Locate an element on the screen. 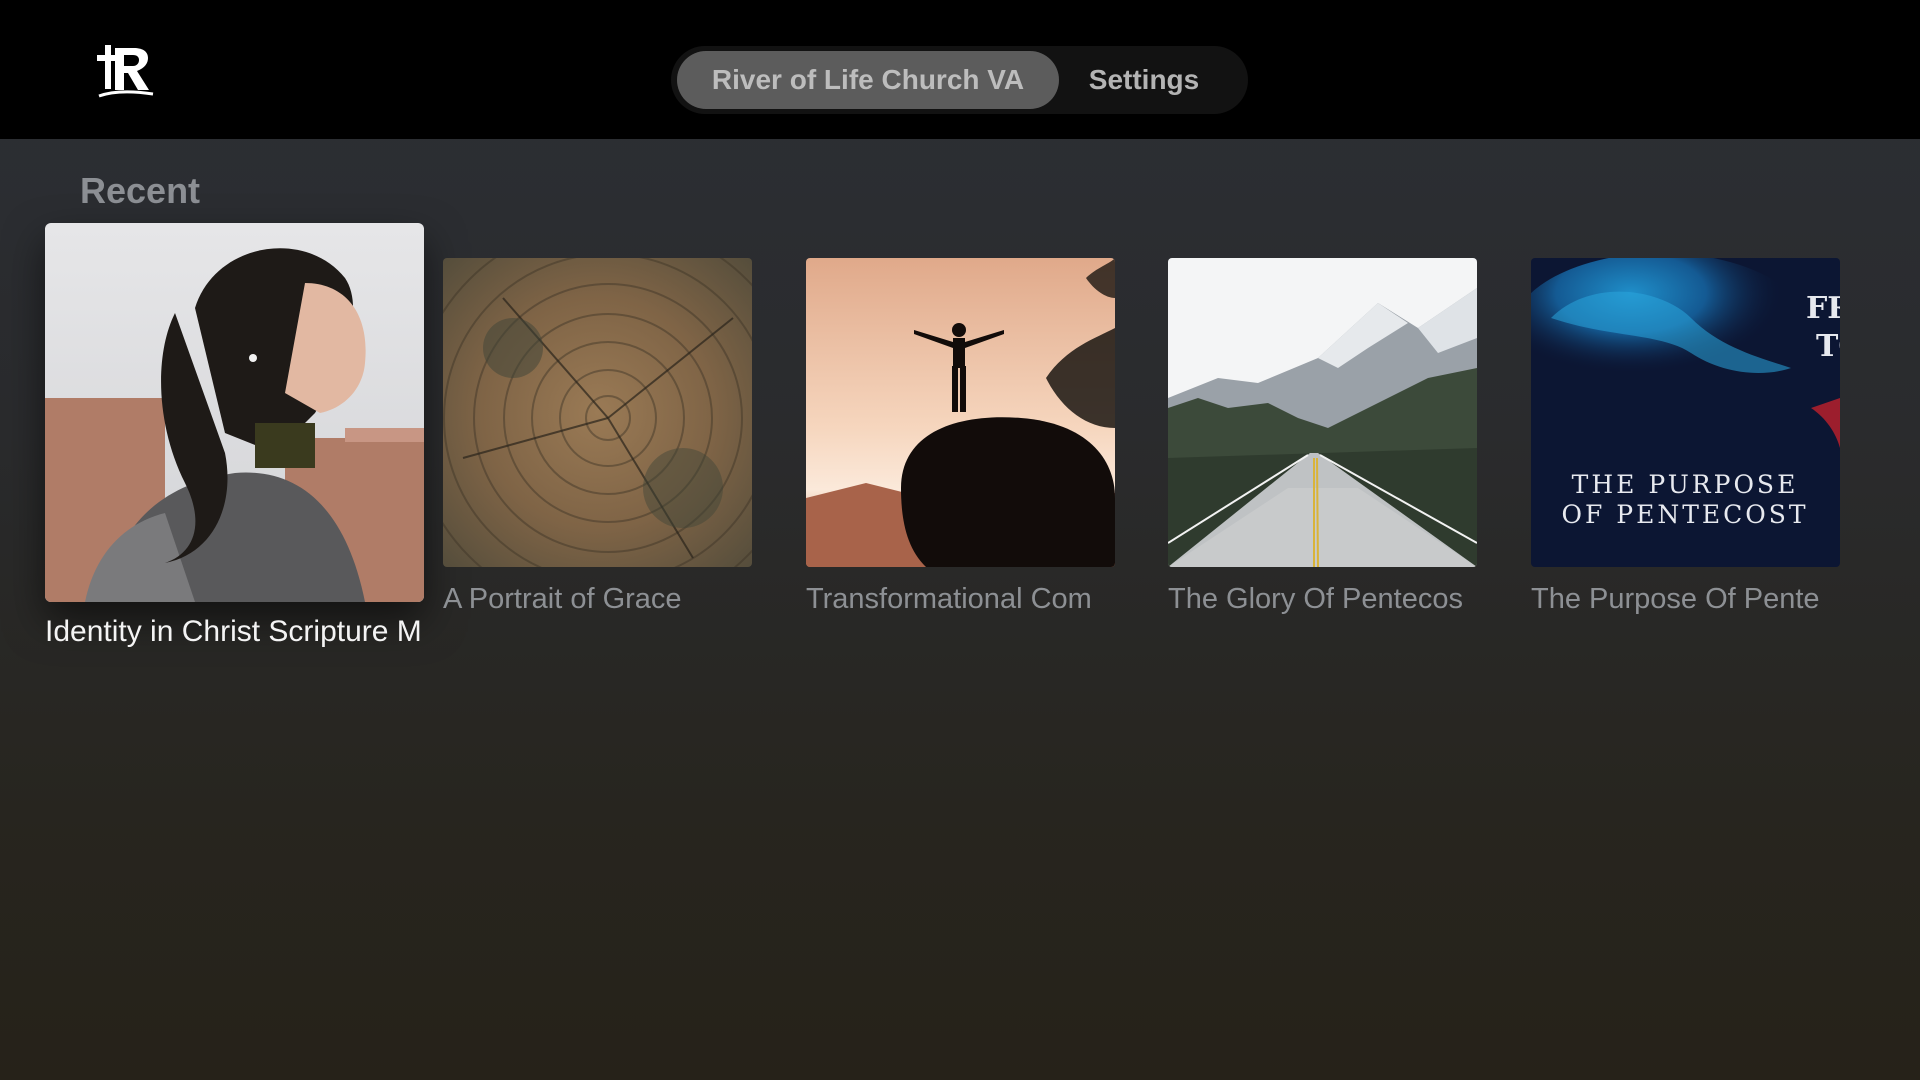 The image size is (1920, 1080). artwork-title-line-1: THE PURPOSE is located at coordinates (1685, 484).